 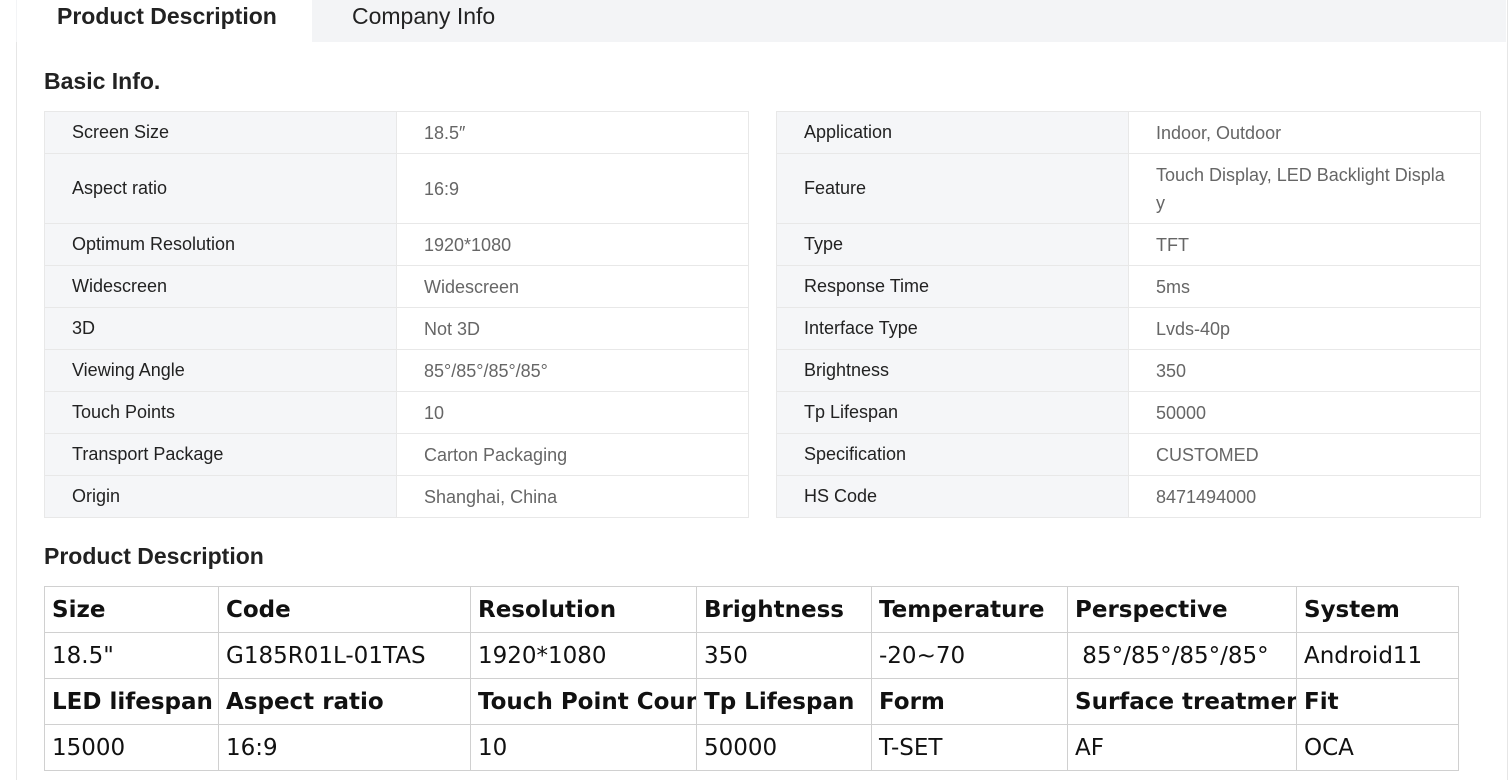 What do you see at coordinates (572, 496) in the screenshot?
I see `spec-value: Shanghai, China` at bounding box center [572, 496].